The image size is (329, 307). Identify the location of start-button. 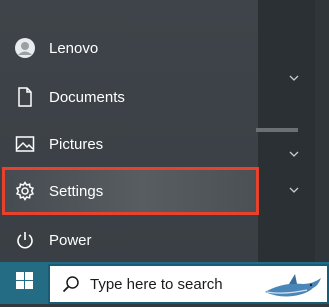
(24, 283).